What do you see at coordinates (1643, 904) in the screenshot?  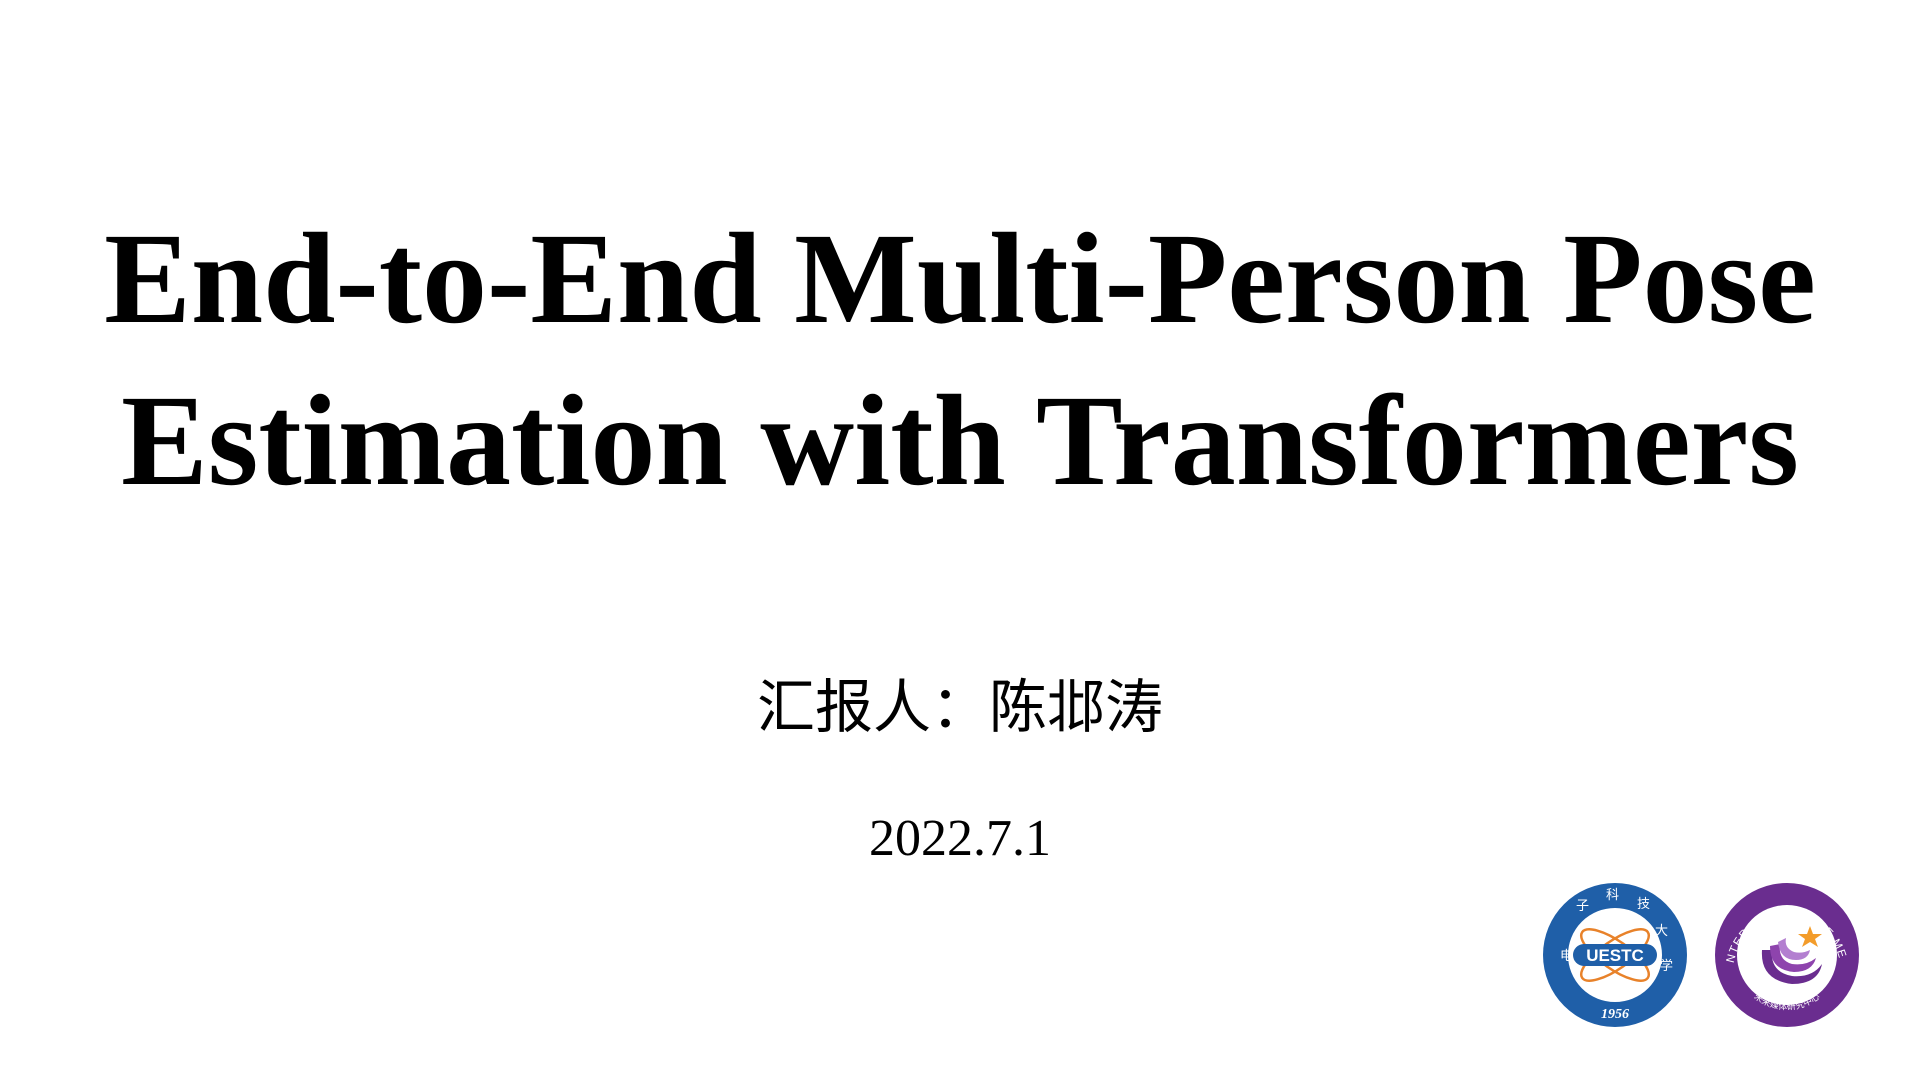 I see `svg-text: 技` at bounding box center [1643, 904].